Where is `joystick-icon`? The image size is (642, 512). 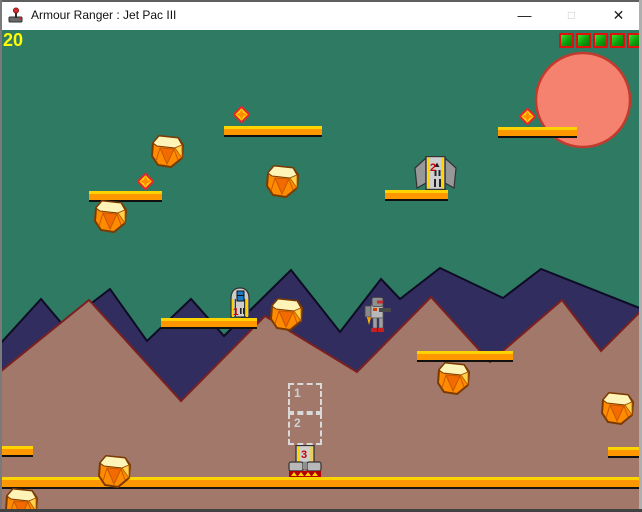 joystick-icon is located at coordinates (15, 15).